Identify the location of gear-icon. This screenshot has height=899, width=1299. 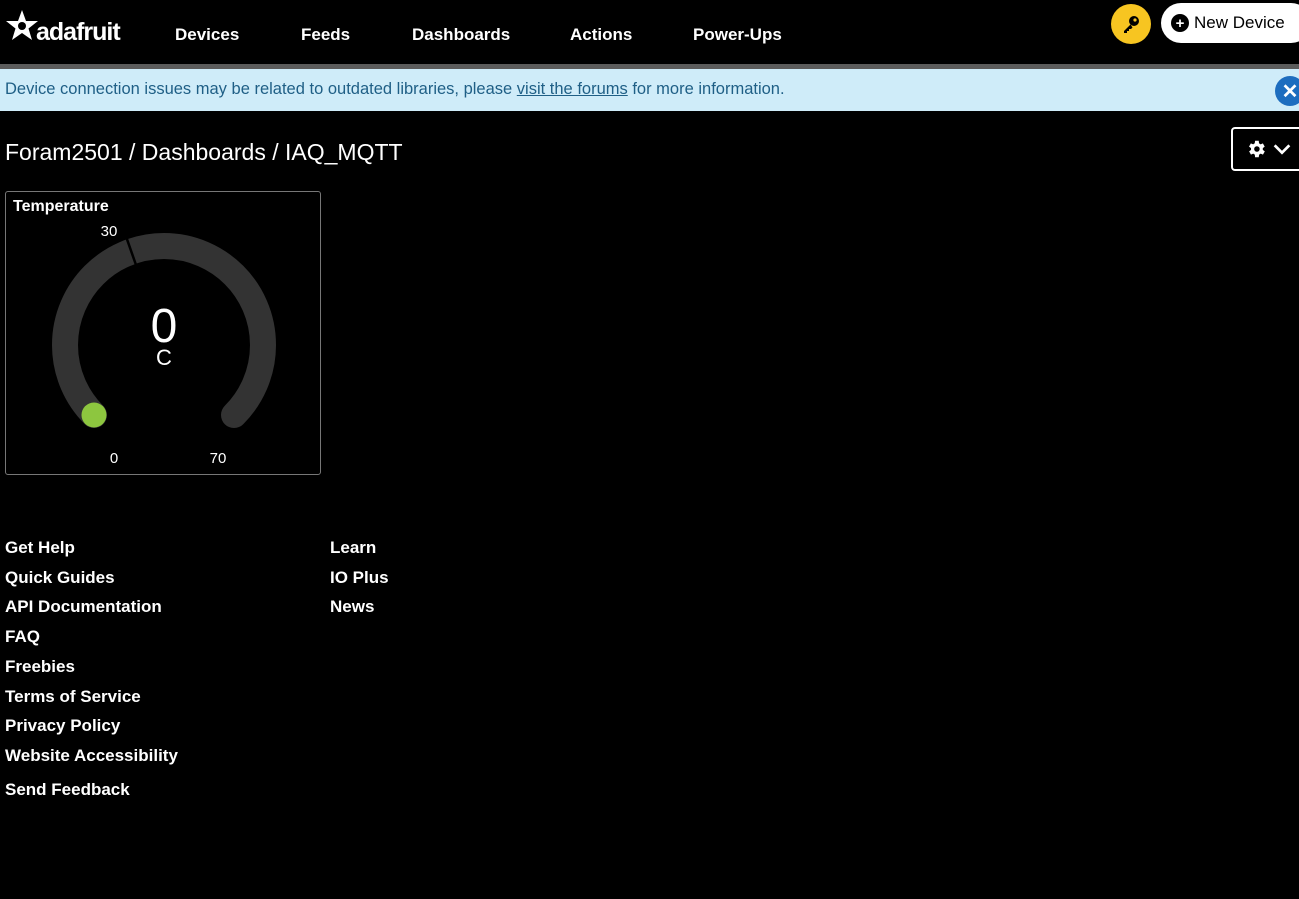
(1257, 149).